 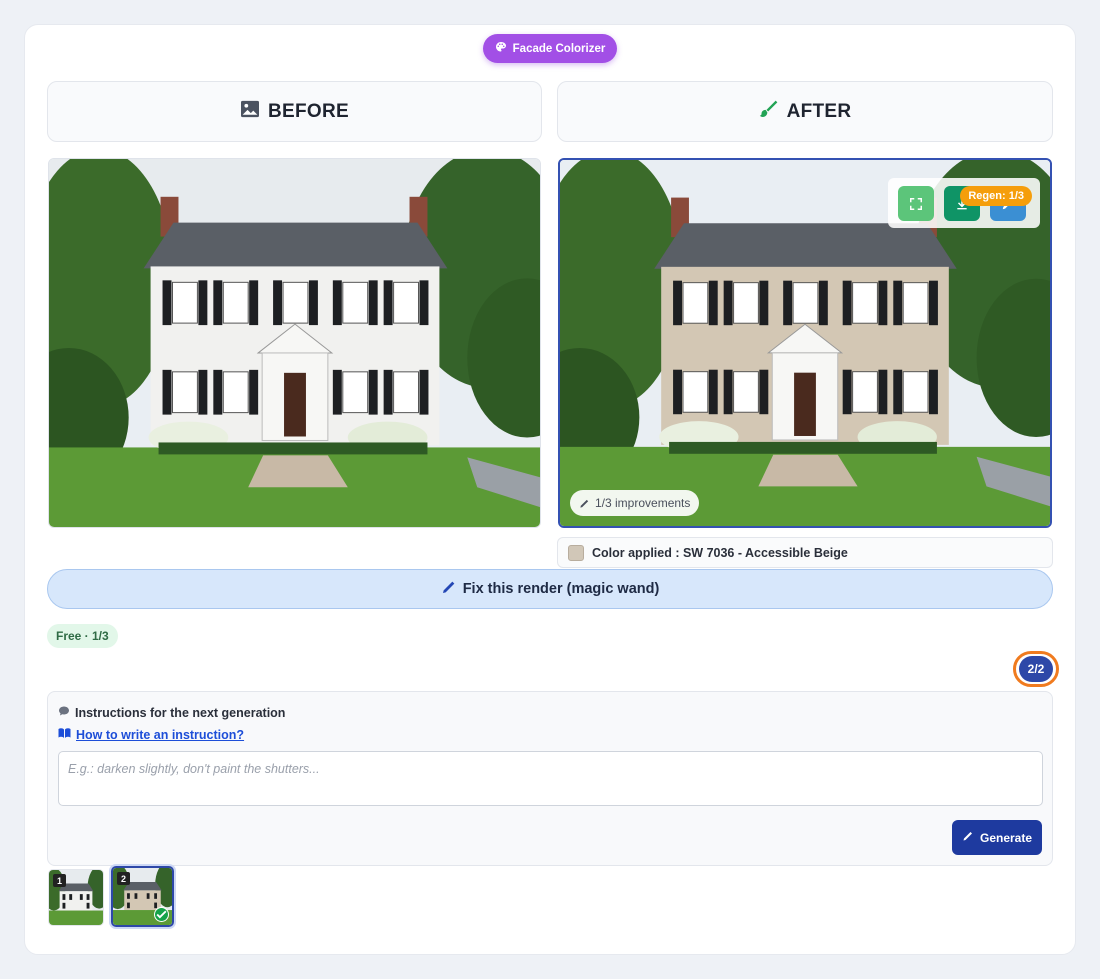 I want to click on before-header: BEFORE, so click(x=294, y=111).